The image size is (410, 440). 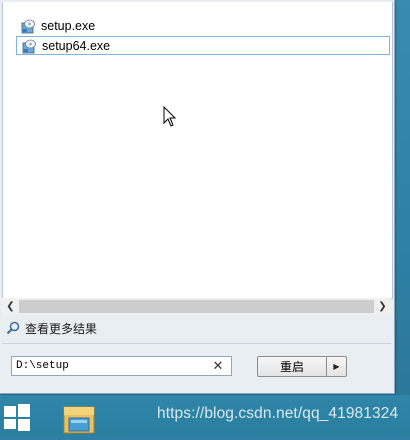 I want to click on see-more-results-label: 查看更多结果, so click(x=61, y=328).